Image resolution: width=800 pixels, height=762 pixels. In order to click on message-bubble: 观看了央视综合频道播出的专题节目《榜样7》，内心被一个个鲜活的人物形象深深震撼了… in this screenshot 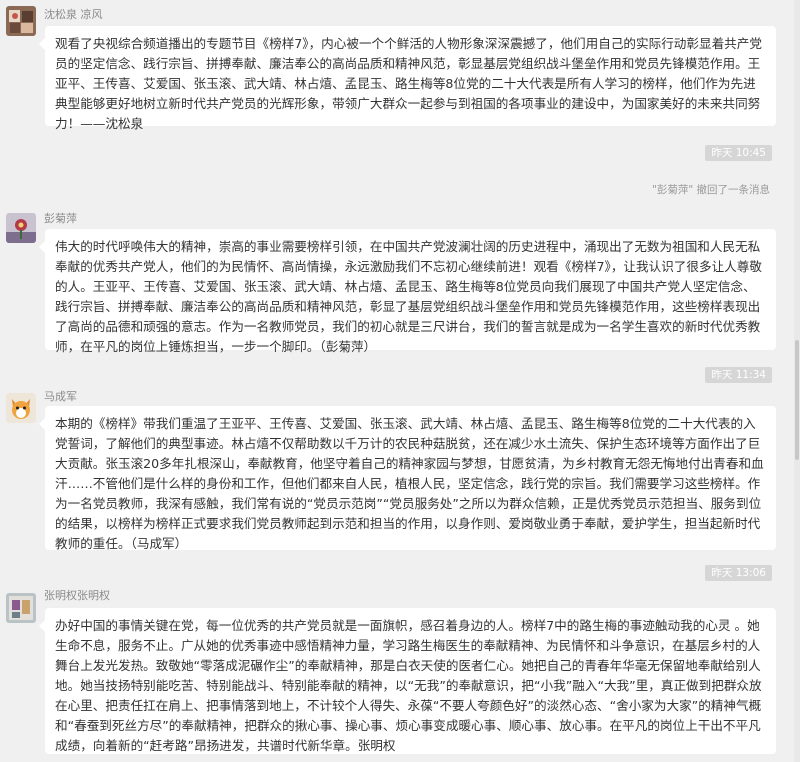, I will do `click(407, 78)`.